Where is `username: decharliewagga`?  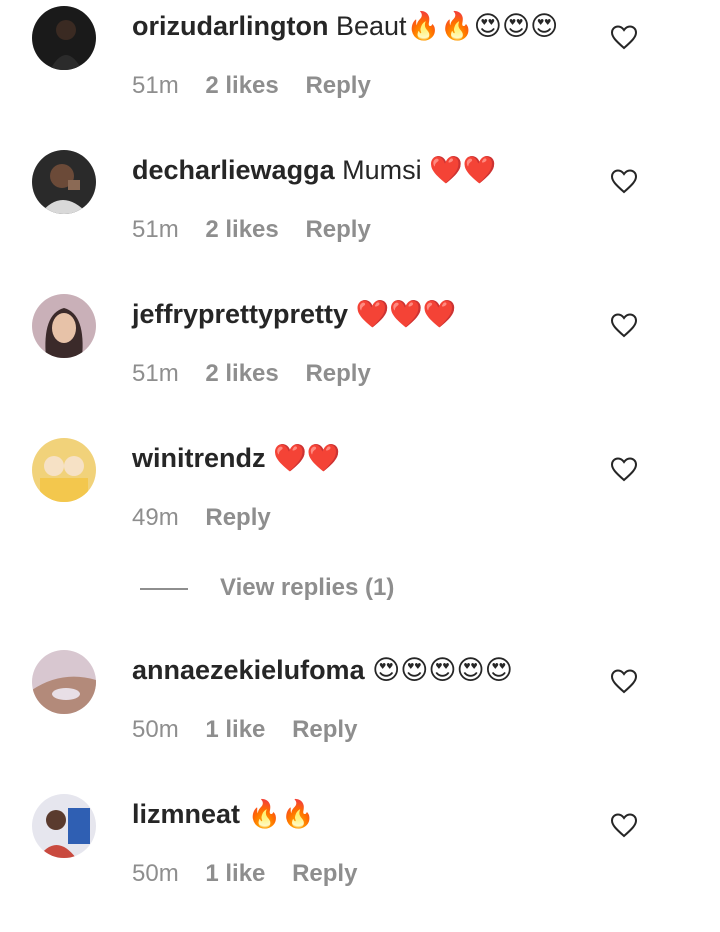 username: decharliewagga is located at coordinates (233, 170).